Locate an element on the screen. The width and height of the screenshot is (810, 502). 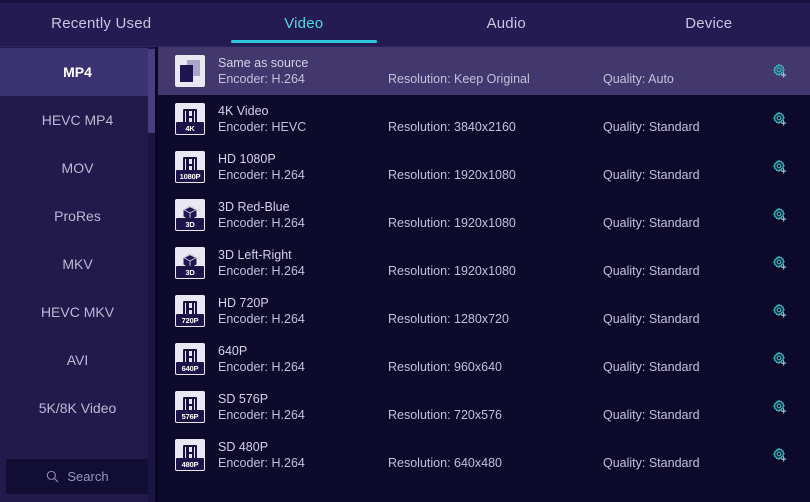
sidebar-item-mkv: MKV is located at coordinates (77, 264).